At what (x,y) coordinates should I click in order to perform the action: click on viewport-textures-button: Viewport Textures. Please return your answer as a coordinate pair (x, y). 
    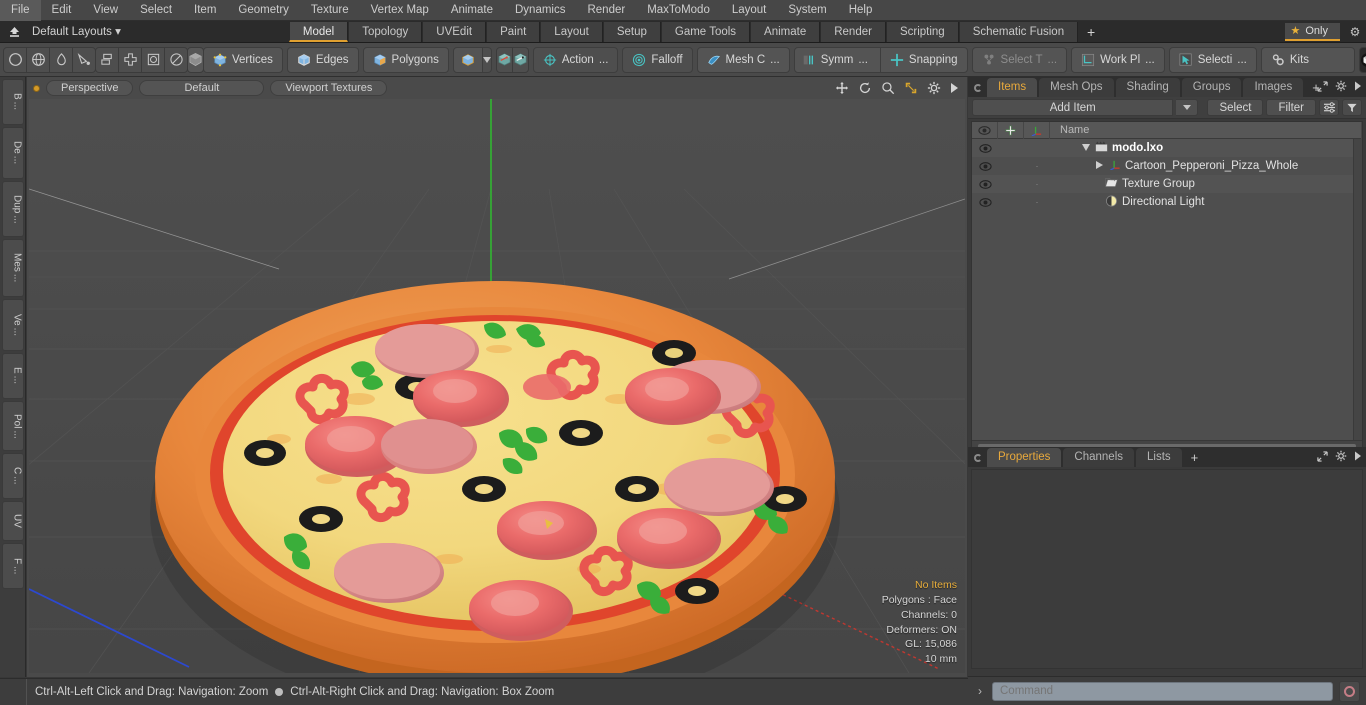
    Looking at the image, I should click on (329, 88).